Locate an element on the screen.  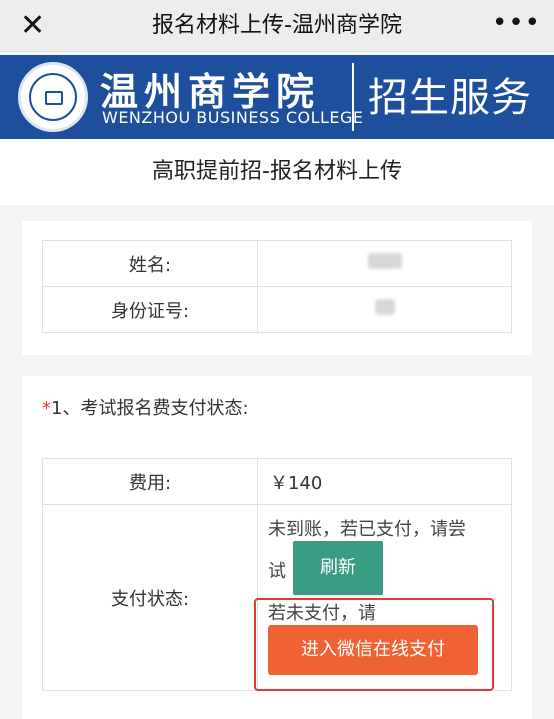
top-nav-bar: ✕ 报名材料上传-温州商学院 ••• is located at coordinates (277, 26).